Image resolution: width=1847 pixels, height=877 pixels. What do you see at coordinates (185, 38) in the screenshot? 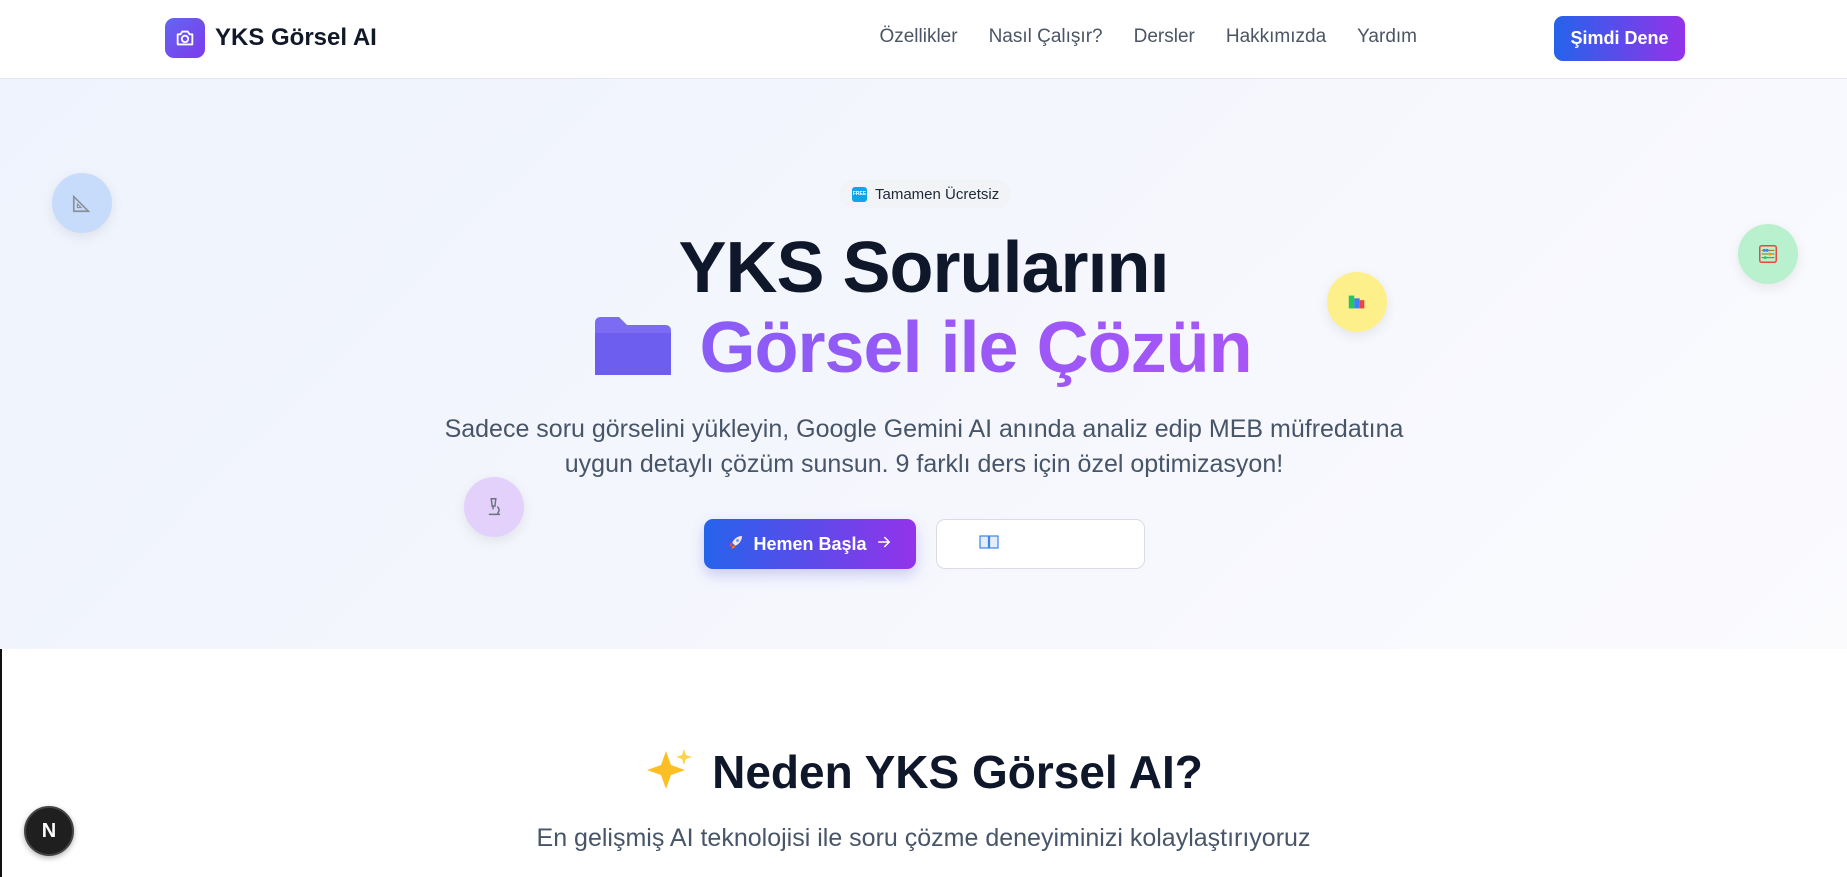
I see `camera-icon` at bounding box center [185, 38].